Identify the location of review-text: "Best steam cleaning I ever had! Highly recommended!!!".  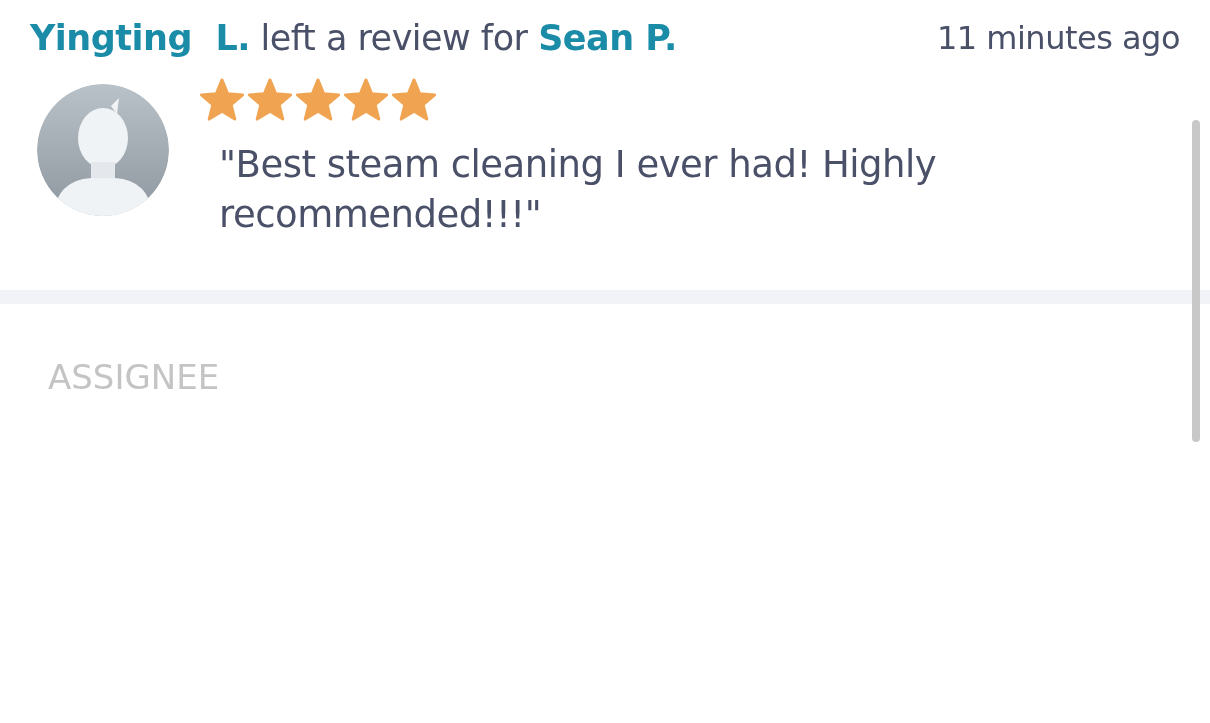
(578, 190).